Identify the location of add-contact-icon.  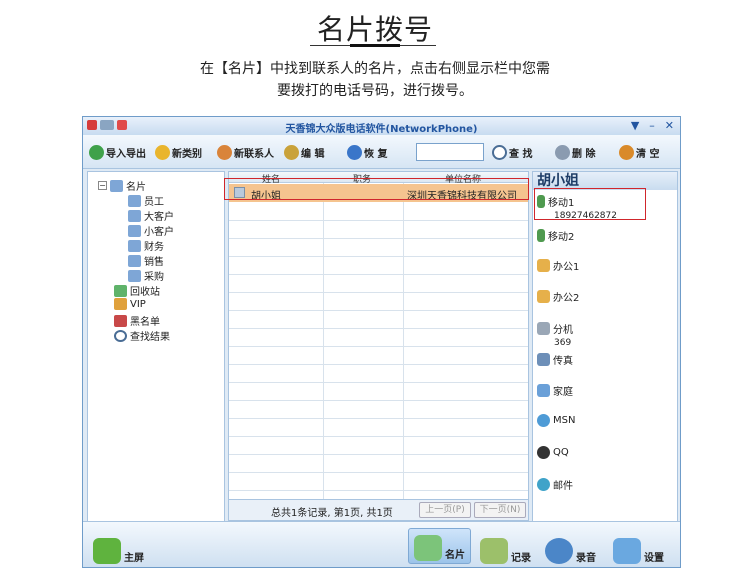
(224, 152).